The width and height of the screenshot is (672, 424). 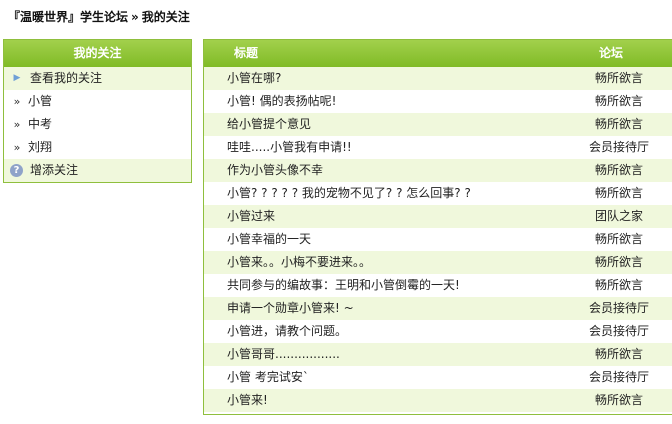 I want to click on table-row: 哇哇.....小管我有申请!! 会员接待厅, so click(x=438, y=147).